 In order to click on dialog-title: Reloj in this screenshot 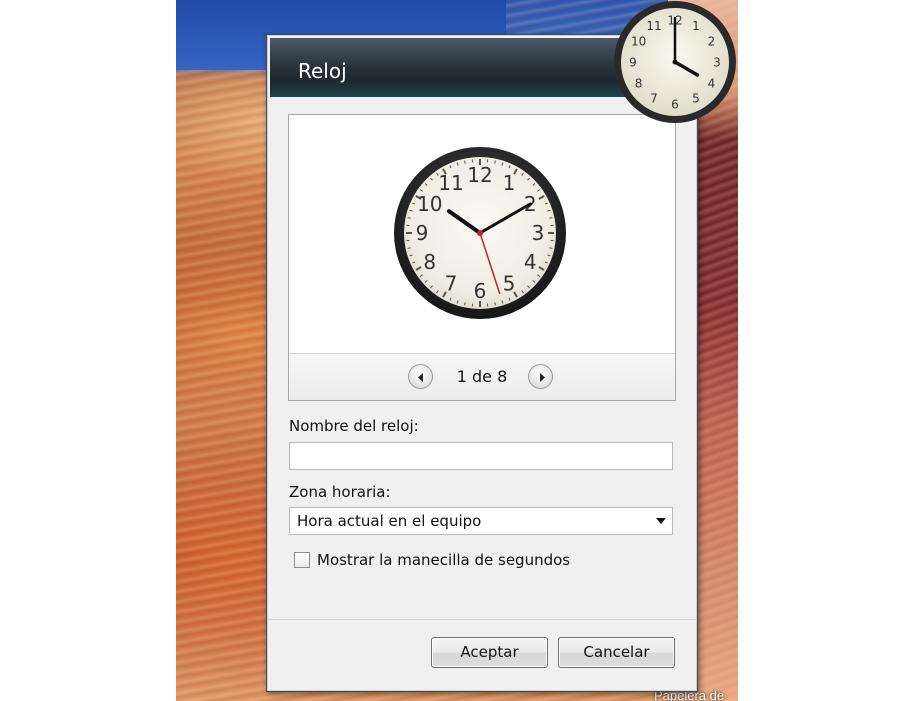, I will do `click(322, 71)`.